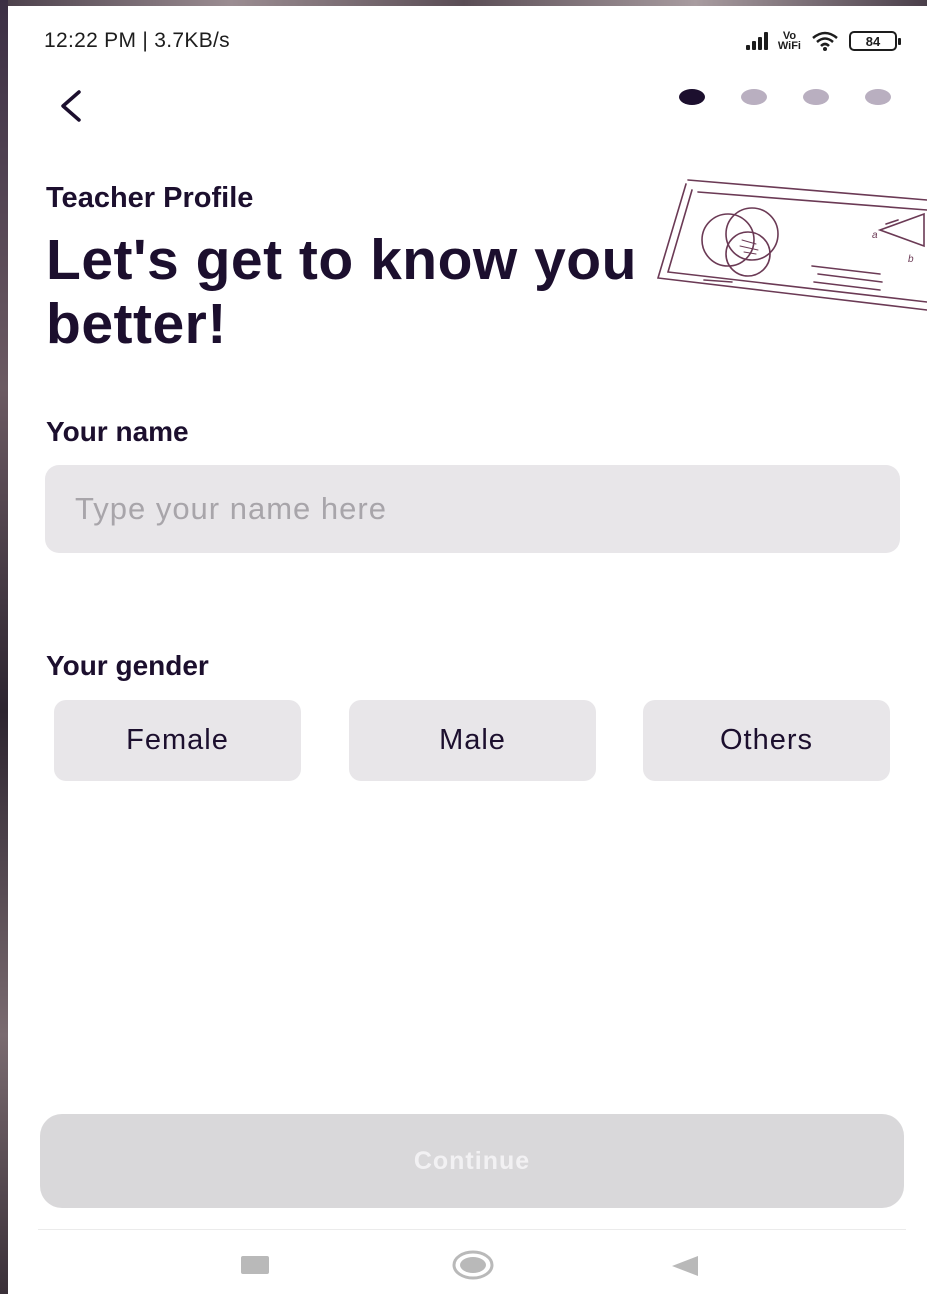  I want to click on name-input, so click(472, 509).